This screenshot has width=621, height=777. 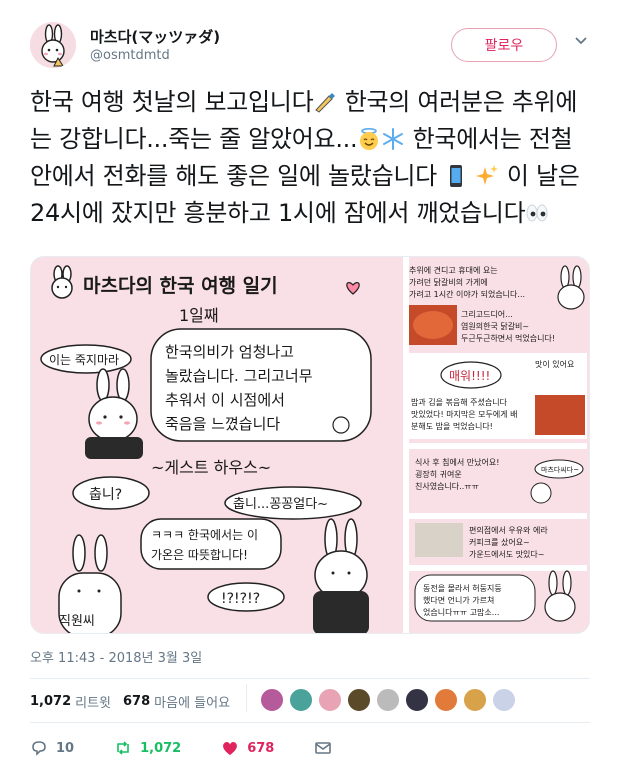 What do you see at coordinates (325, 103) in the screenshot?
I see `writing-hand-icon` at bounding box center [325, 103].